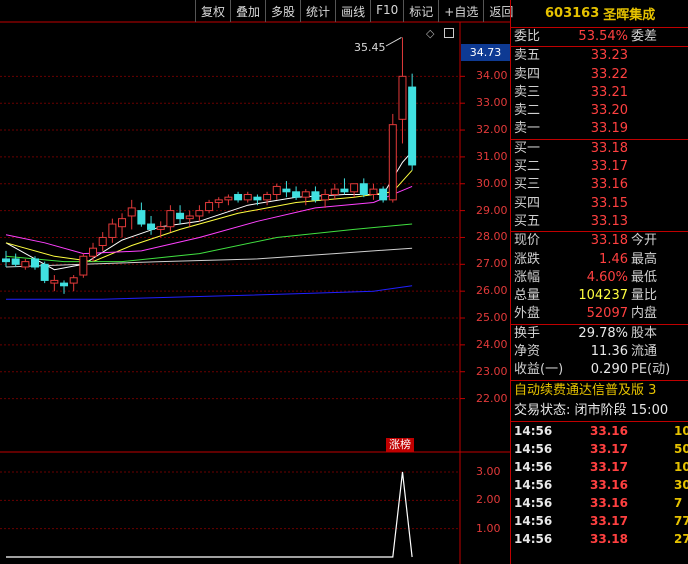 This screenshot has height=564, width=688. Describe the element at coordinates (527, 185) in the screenshot. I see `row-label: 买三` at that location.